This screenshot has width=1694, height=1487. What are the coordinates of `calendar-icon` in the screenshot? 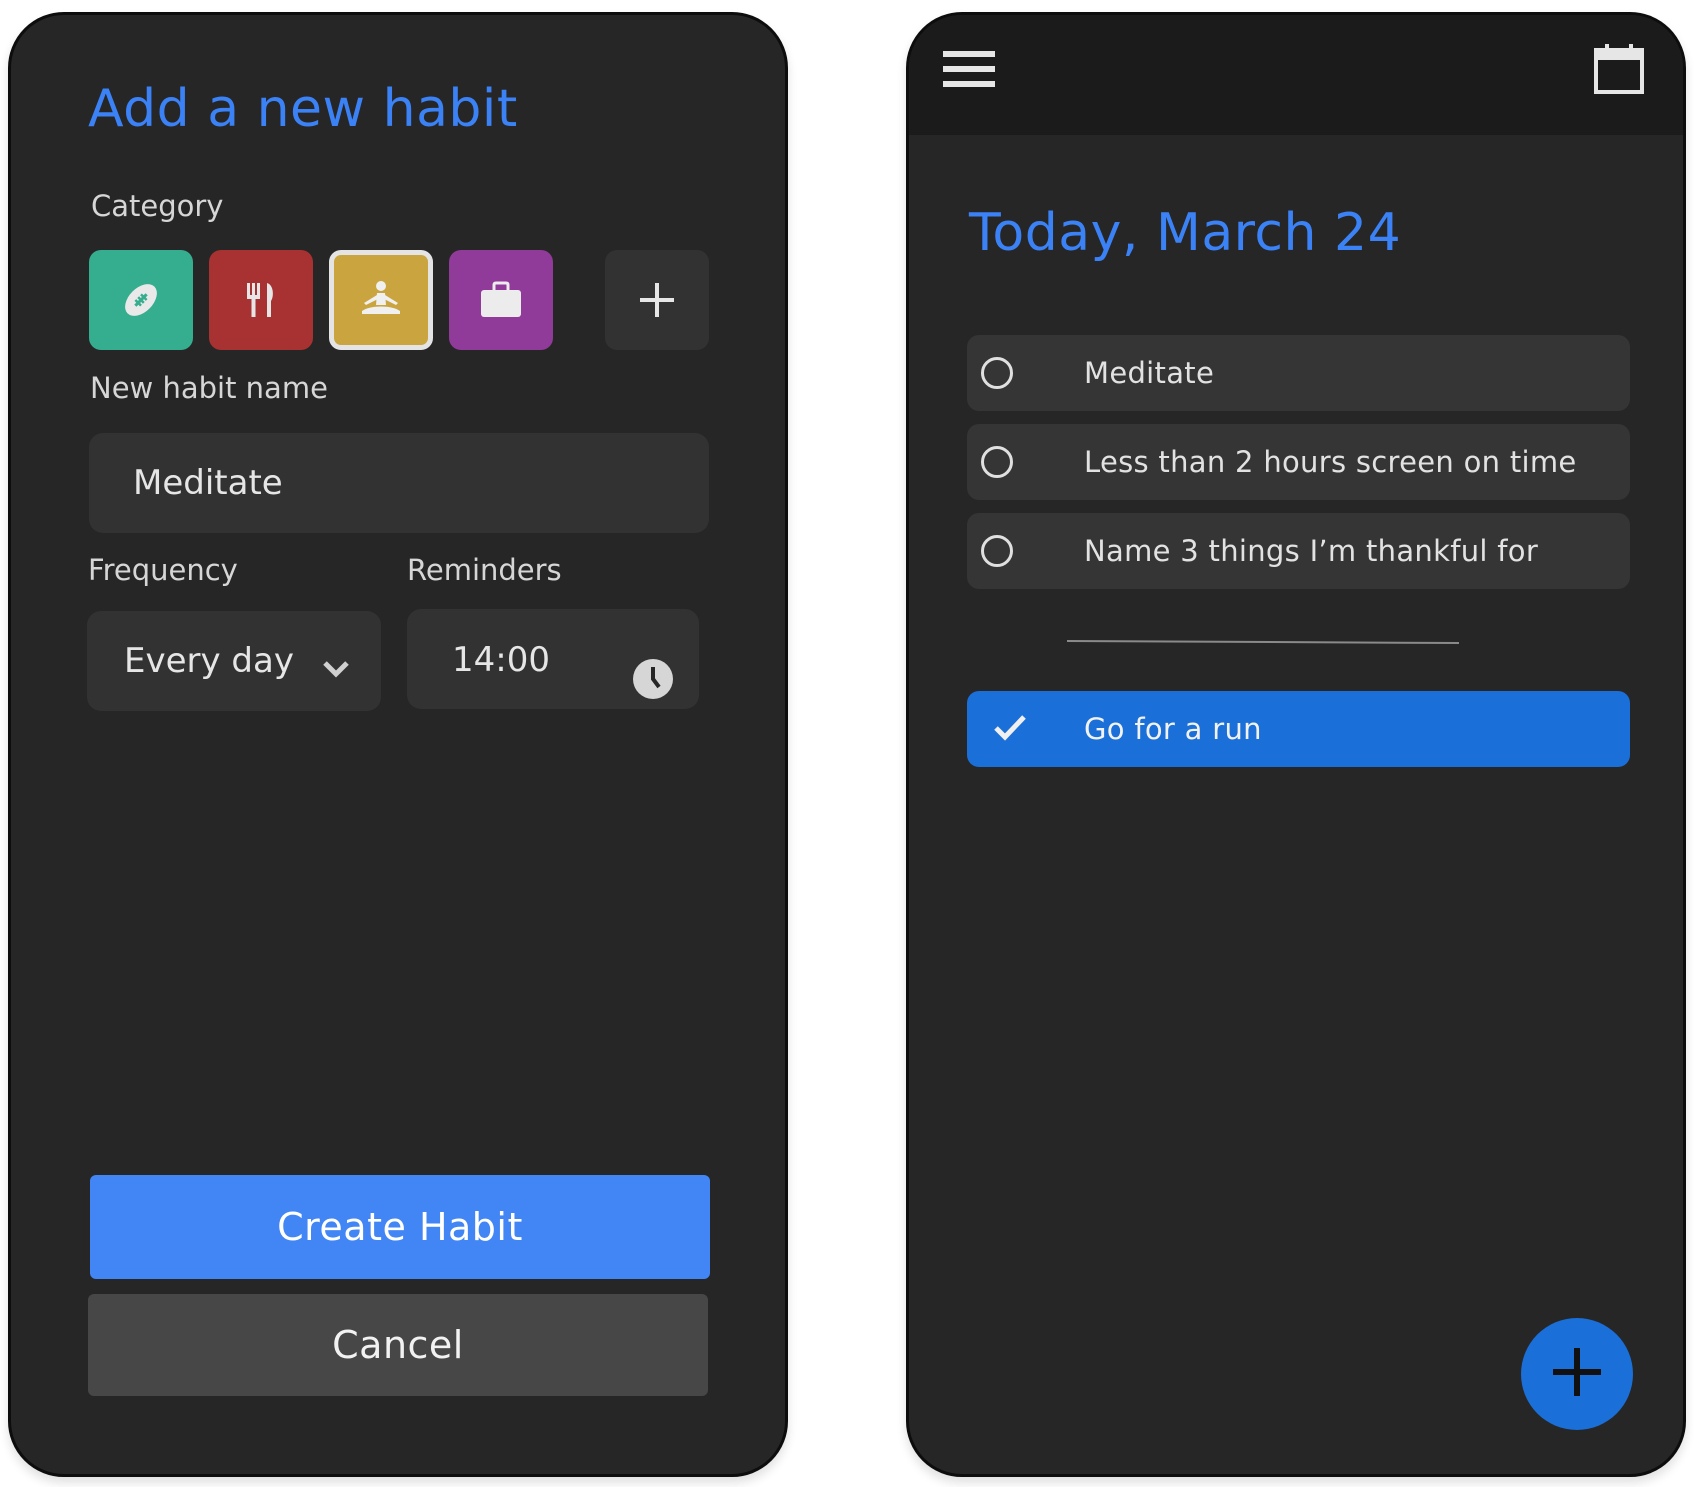 It's located at (1619, 71).